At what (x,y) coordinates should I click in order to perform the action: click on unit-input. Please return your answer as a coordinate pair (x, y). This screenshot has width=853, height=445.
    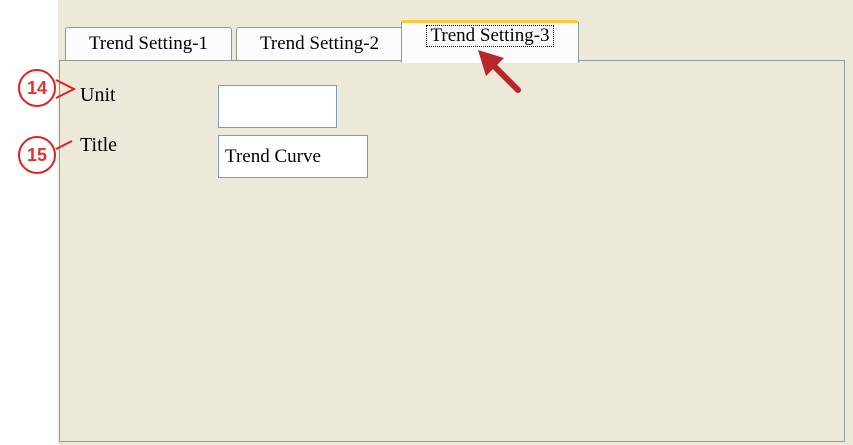
    Looking at the image, I should click on (277, 106).